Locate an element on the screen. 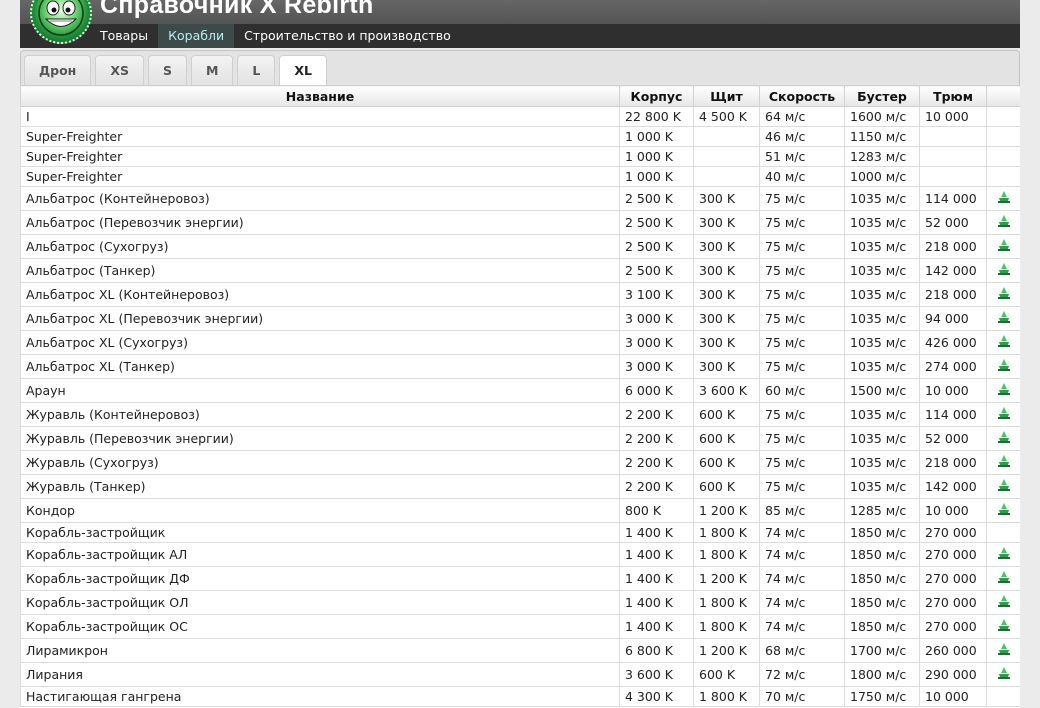 The width and height of the screenshot is (1040, 708). table-row: I 22 800 K4 500 K 64 м/с 1600 м/с 10 000 is located at coordinates (520, 116).